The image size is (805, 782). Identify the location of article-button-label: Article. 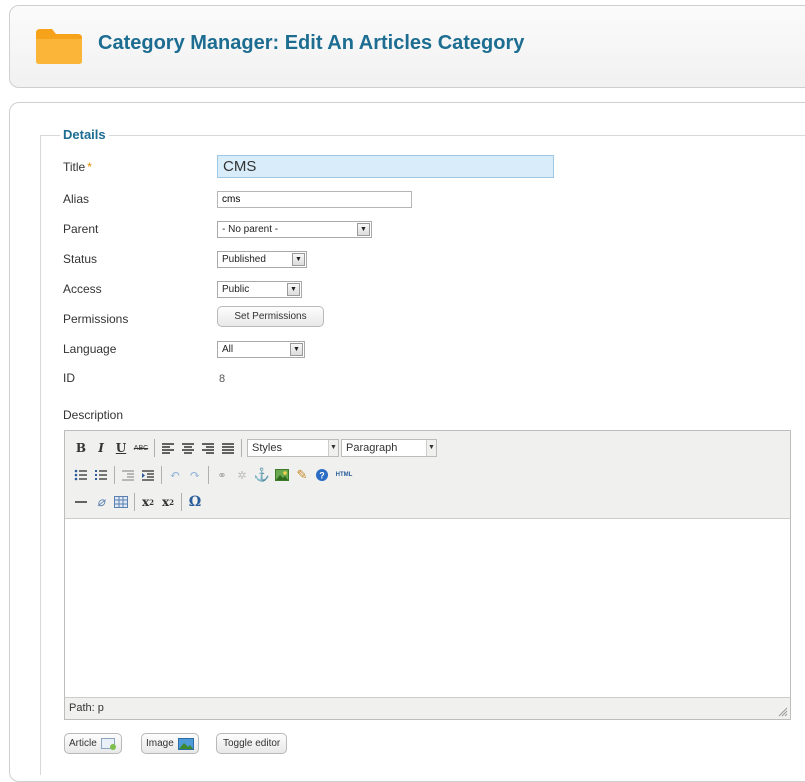
(83, 743).